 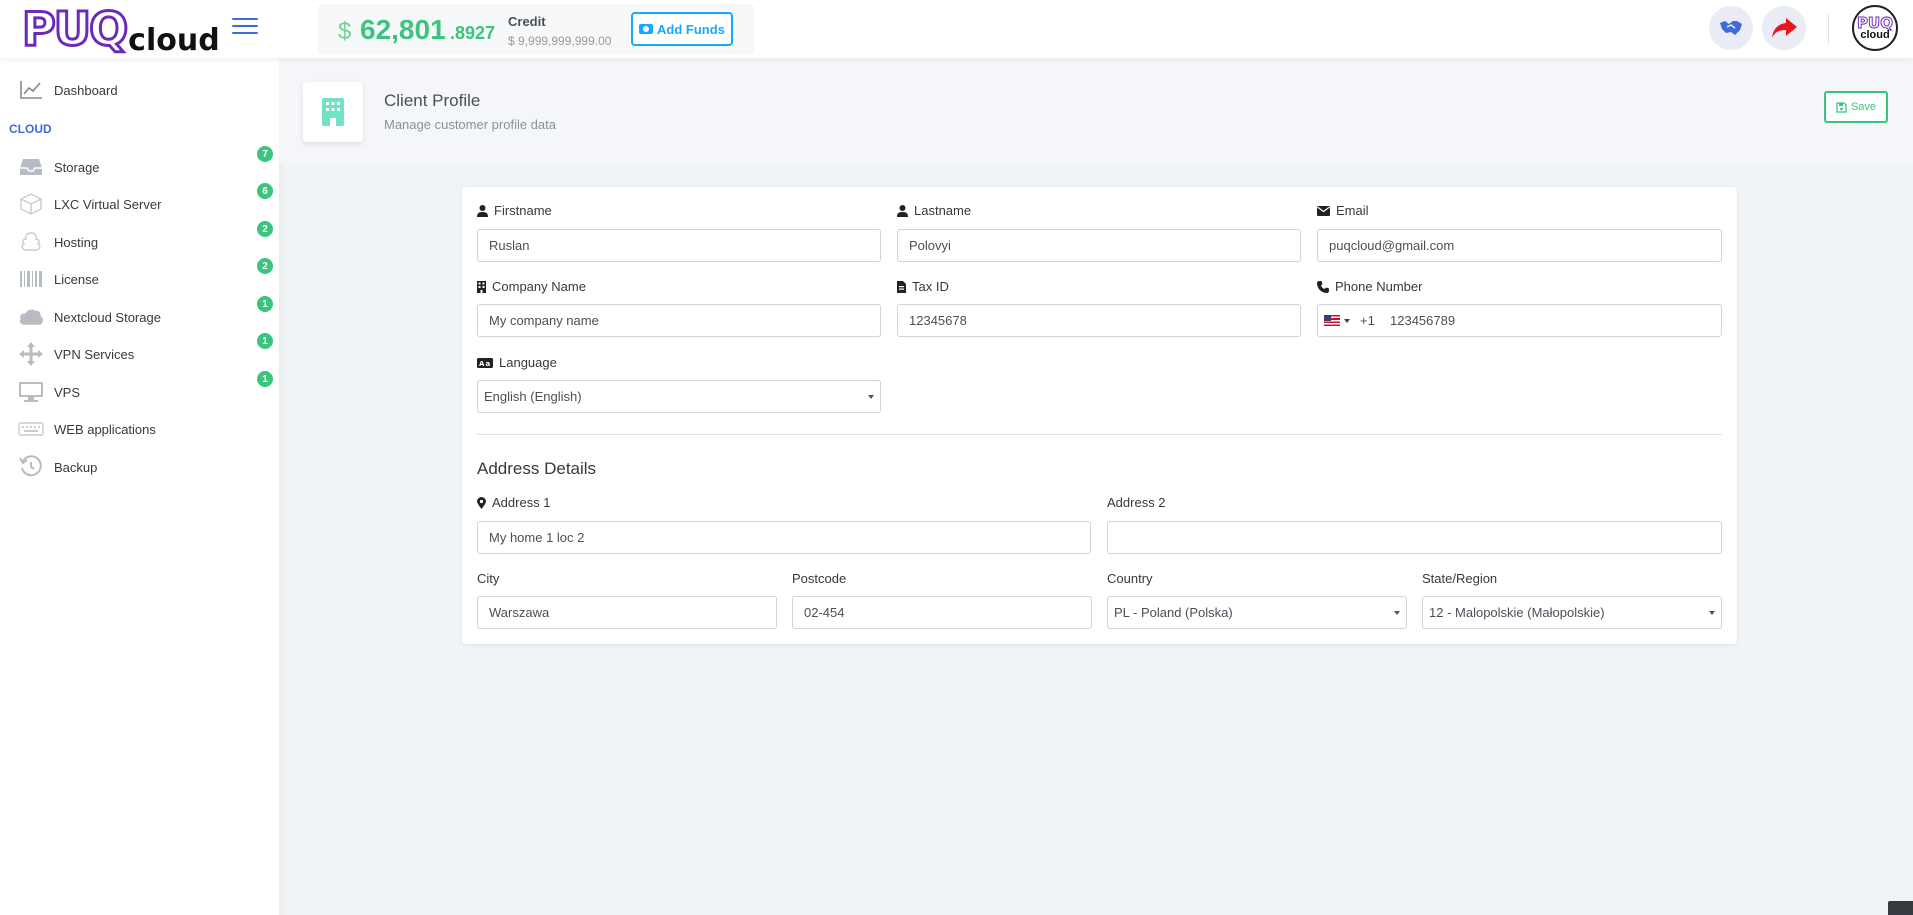 I want to click on sidebar-item-hosting: Hosting, so click(x=139, y=242).